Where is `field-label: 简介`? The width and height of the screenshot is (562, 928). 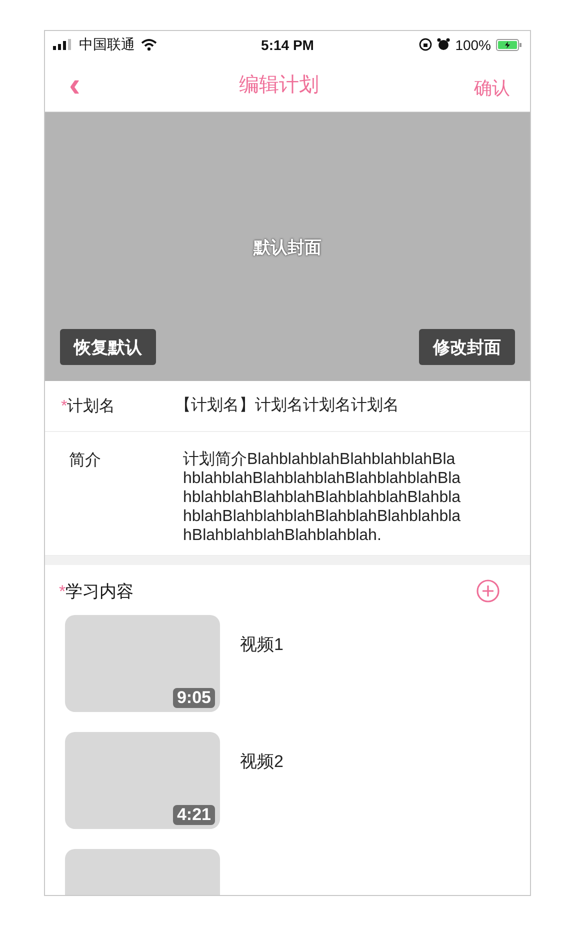 field-label: 简介 is located at coordinates (85, 461).